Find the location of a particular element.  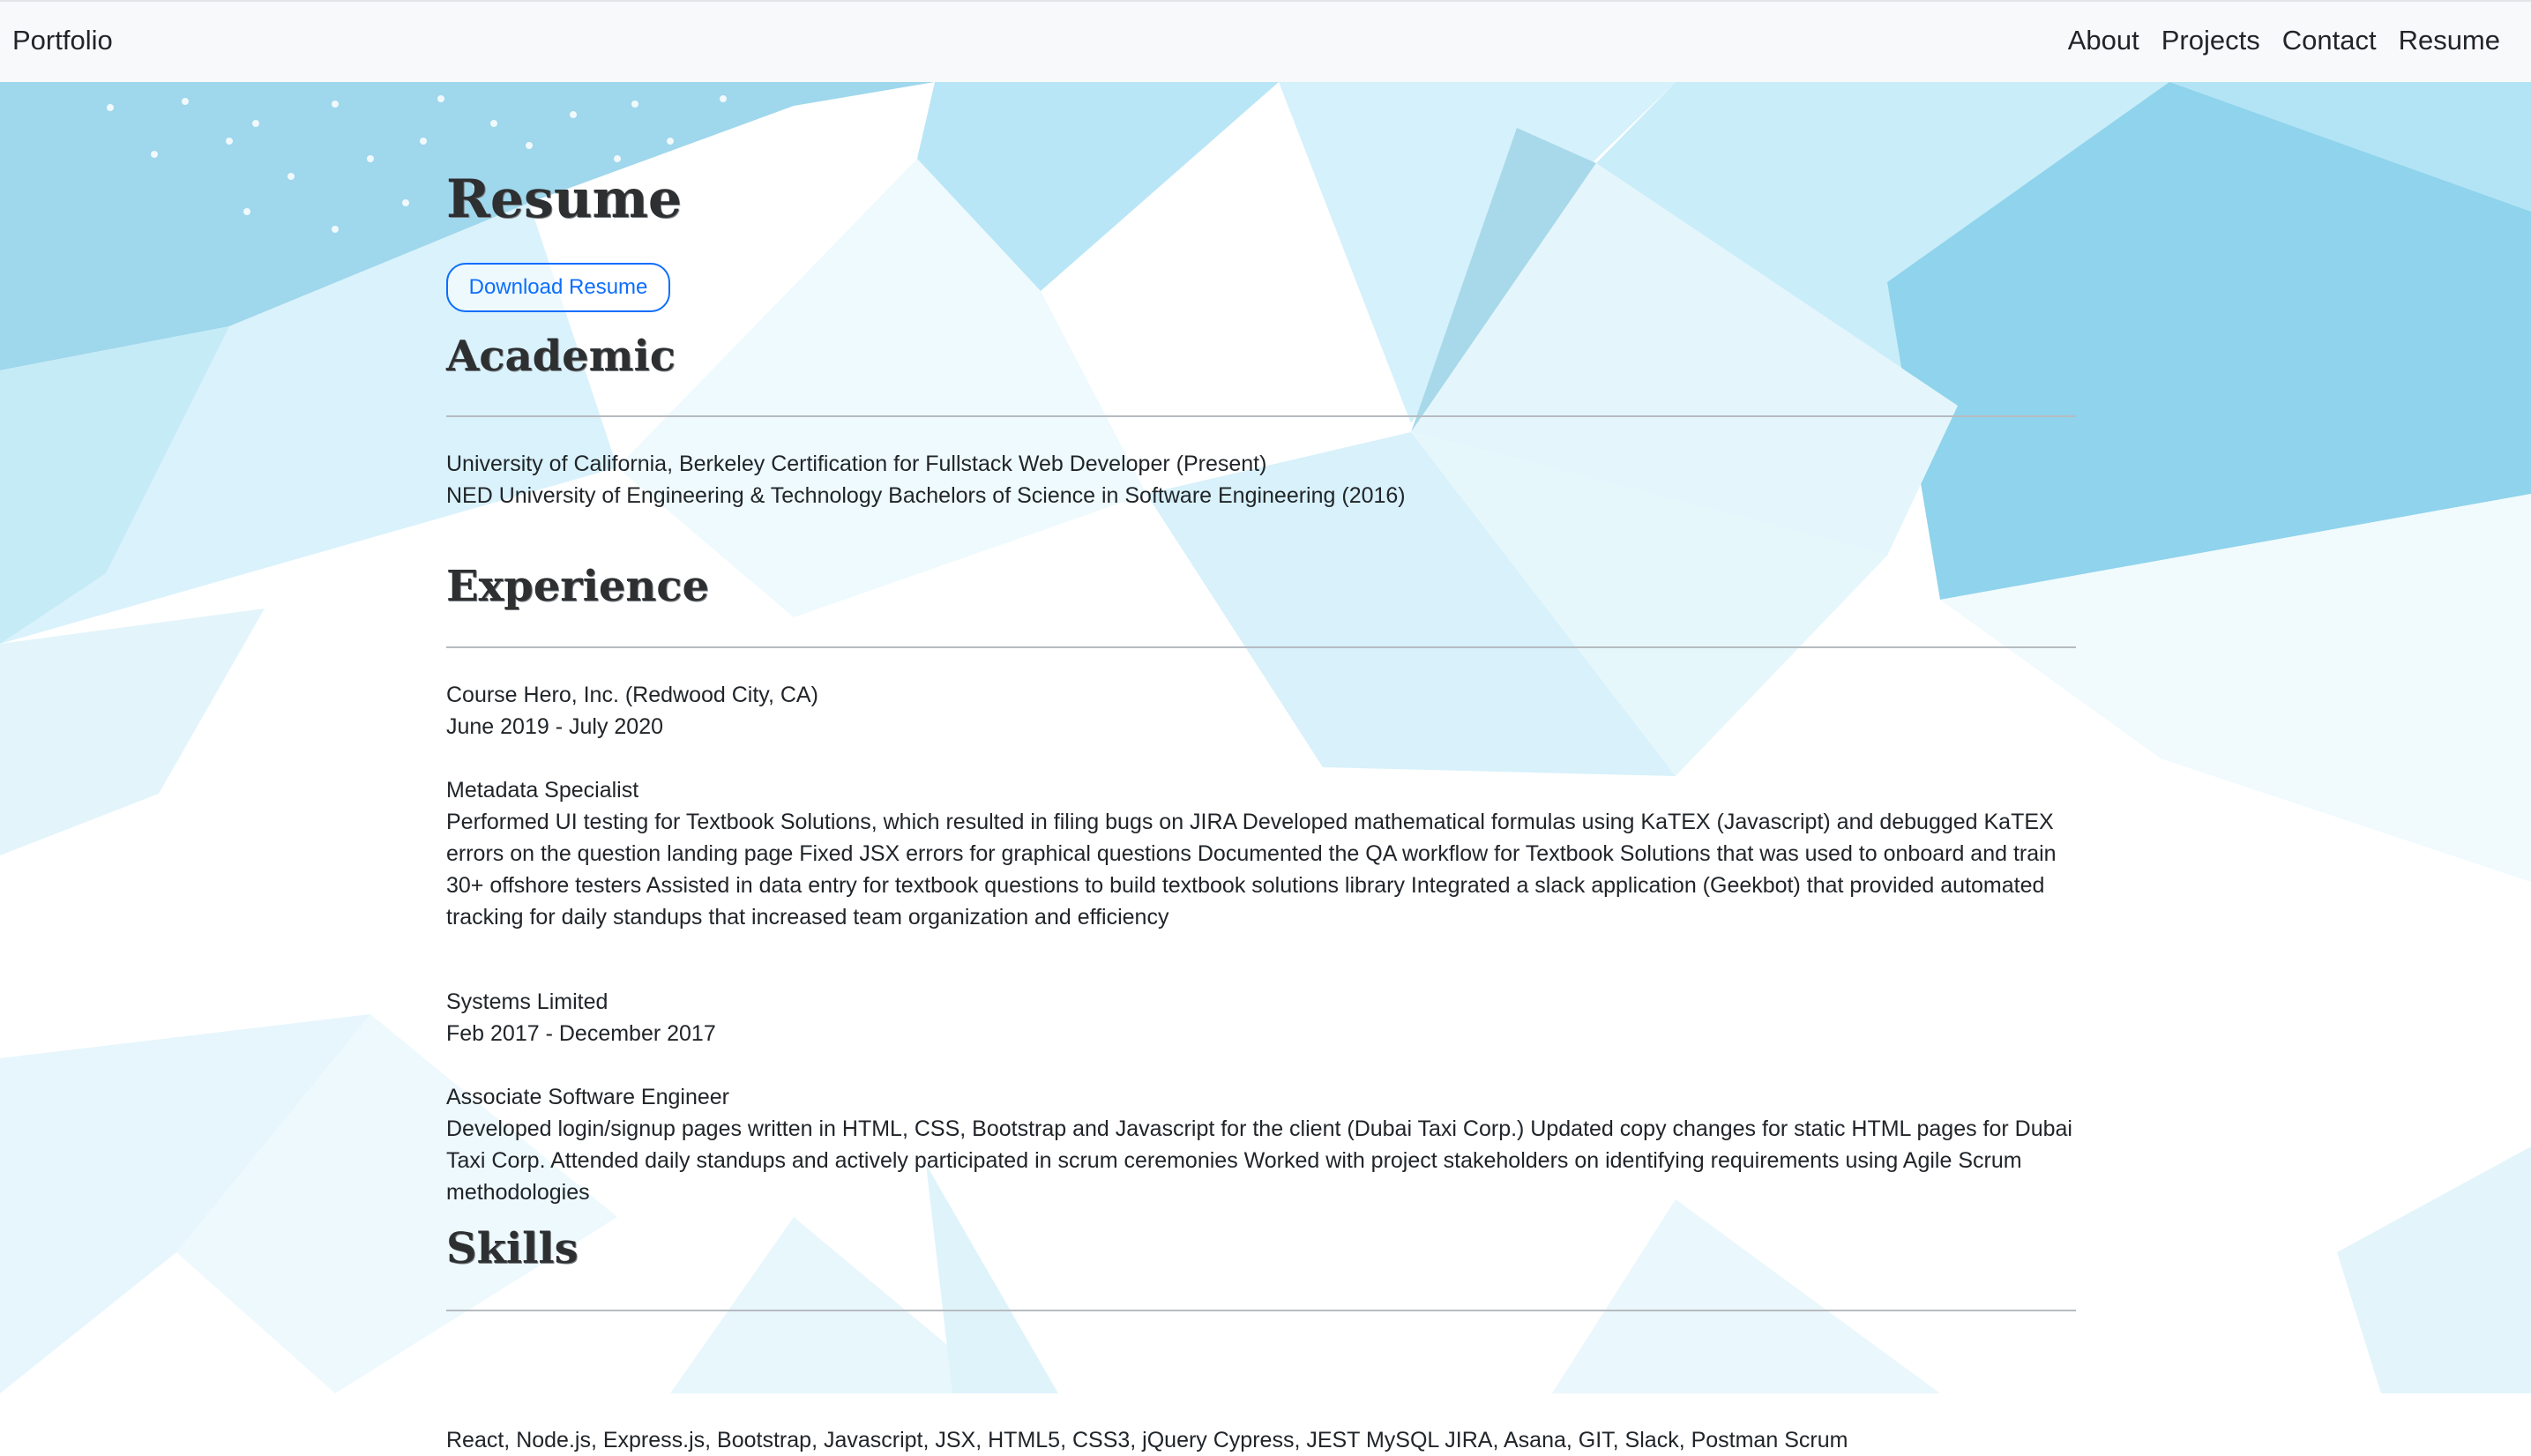

skills-heading: Skills is located at coordinates (512, 1248).